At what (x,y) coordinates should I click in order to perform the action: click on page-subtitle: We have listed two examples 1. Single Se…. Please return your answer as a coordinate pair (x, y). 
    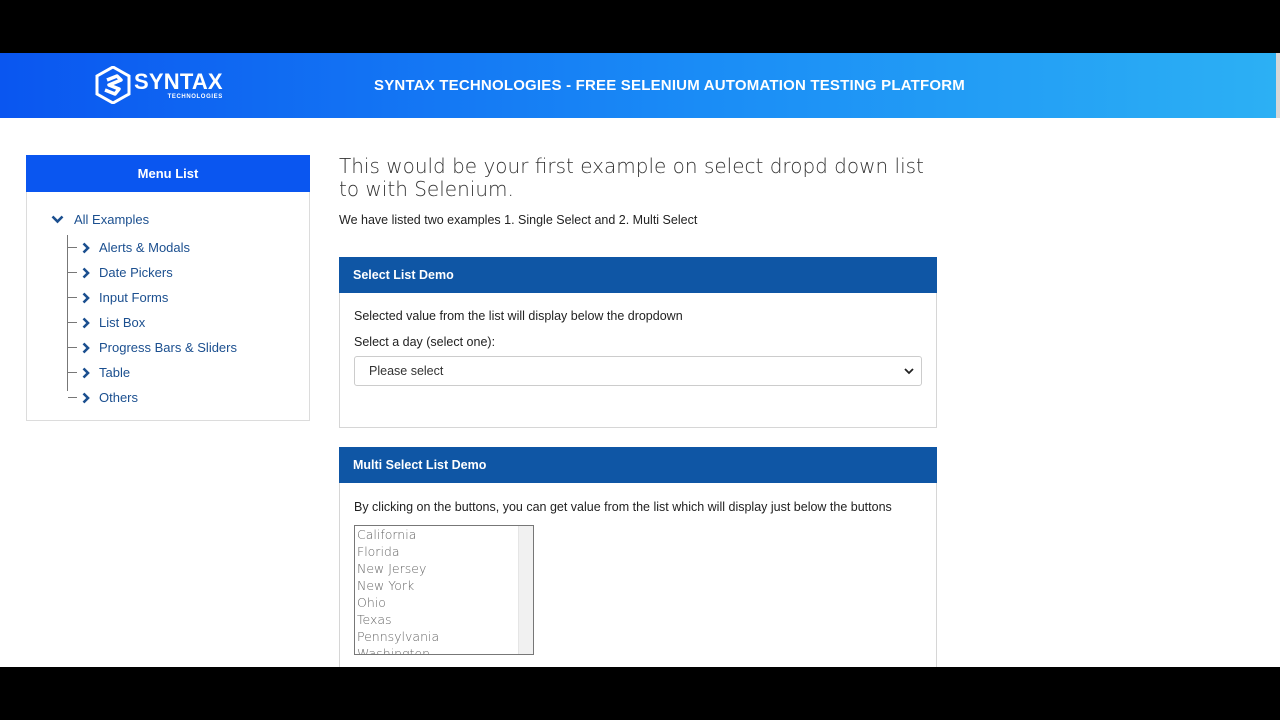
    Looking at the image, I should click on (518, 220).